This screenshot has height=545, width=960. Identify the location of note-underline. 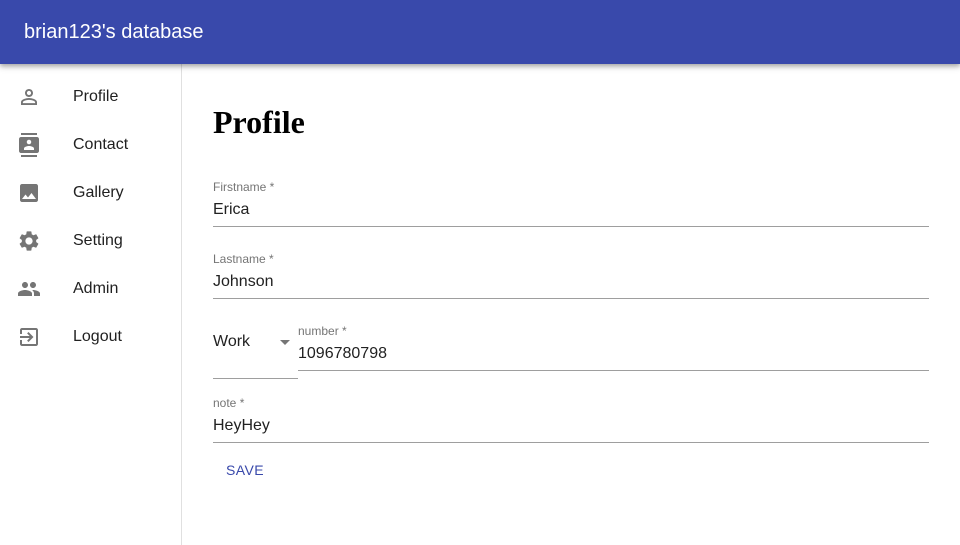
(571, 442).